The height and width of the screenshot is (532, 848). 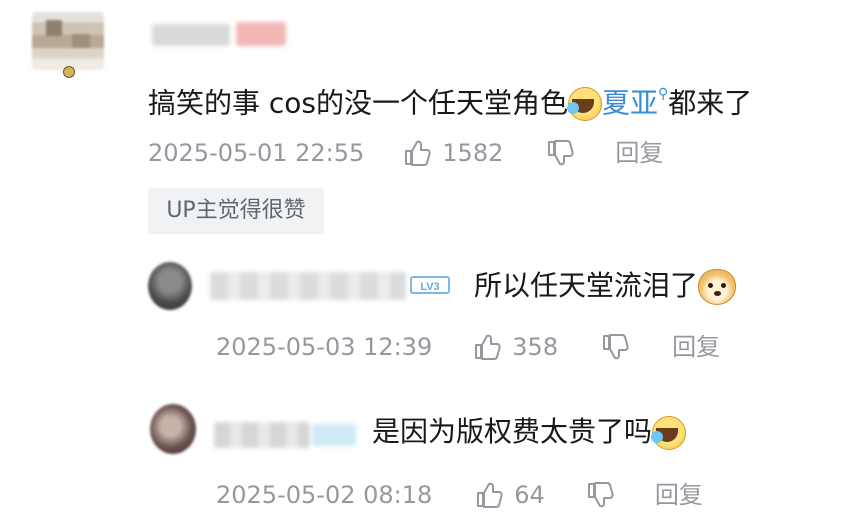 What do you see at coordinates (324, 347) in the screenshot?
I see `reply-timestamp: 2025-05-03 12:39` at bounding box center [324, 347].